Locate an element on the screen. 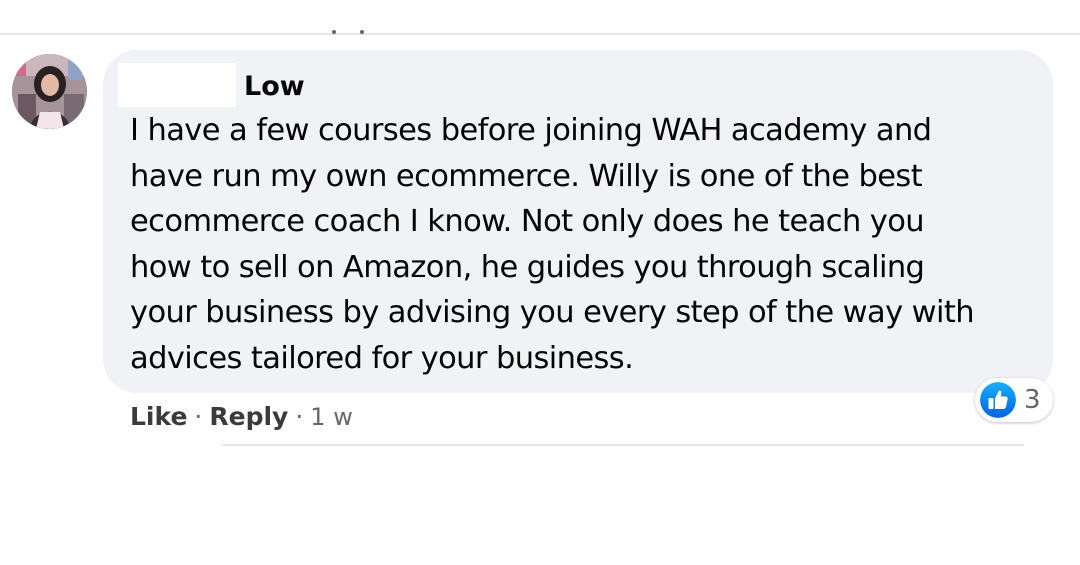 The image size is (1080, 565). like-icon is located at coordinates (998, 400).